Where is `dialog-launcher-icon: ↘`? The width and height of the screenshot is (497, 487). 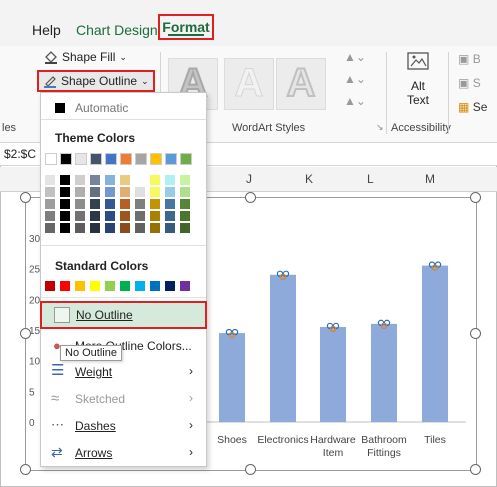
dialog-launcher-icon: ↘ is located at coordinates (380, 127).